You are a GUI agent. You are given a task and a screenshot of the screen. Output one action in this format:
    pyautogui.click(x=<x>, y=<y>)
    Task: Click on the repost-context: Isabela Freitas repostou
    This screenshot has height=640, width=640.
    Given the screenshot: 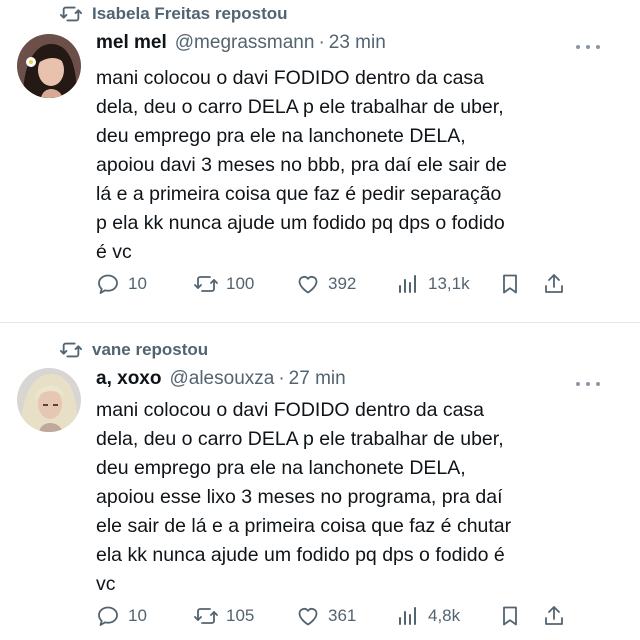 What is the action you would take?
    pyautogui.click(x=174, y=14)
    